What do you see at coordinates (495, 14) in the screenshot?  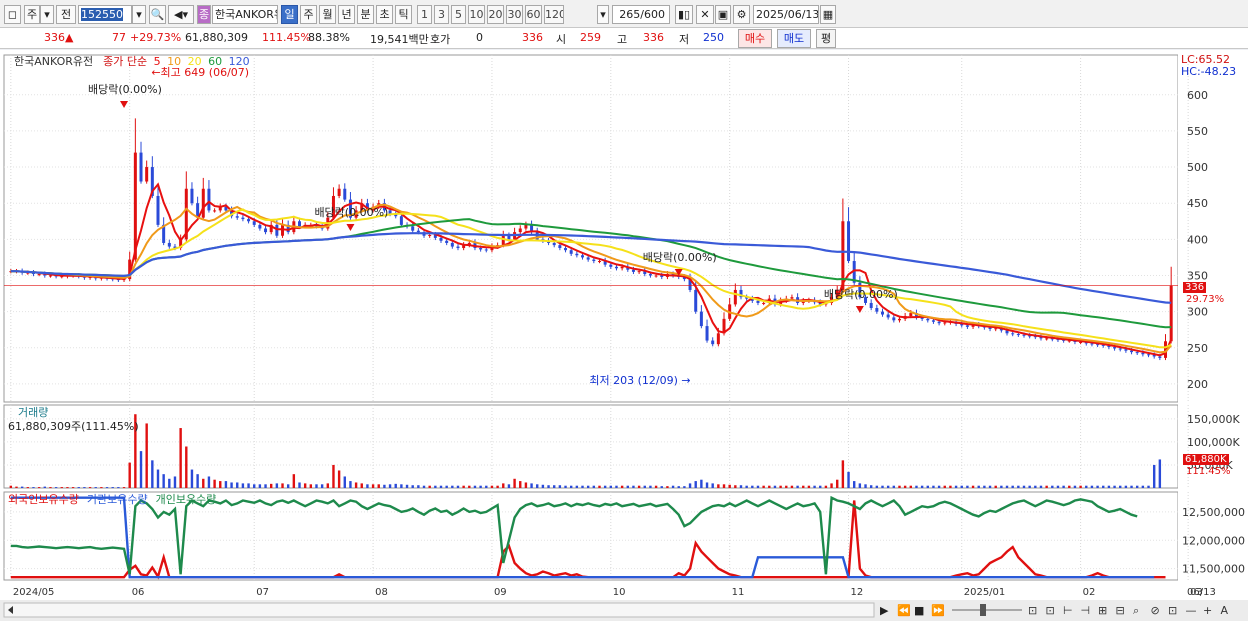 I see `interval-20: 20` at bounding box center [495, 14].